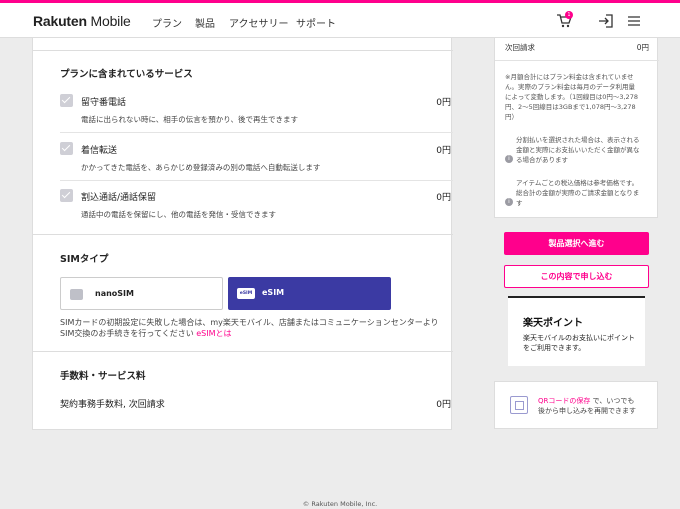  What do you see at coordinates (146, 333) in the screenshot?
I see `sim-note-line2: SIM交換のお手続きを行ってください eSIMとは` at bounding box center [146, 333].